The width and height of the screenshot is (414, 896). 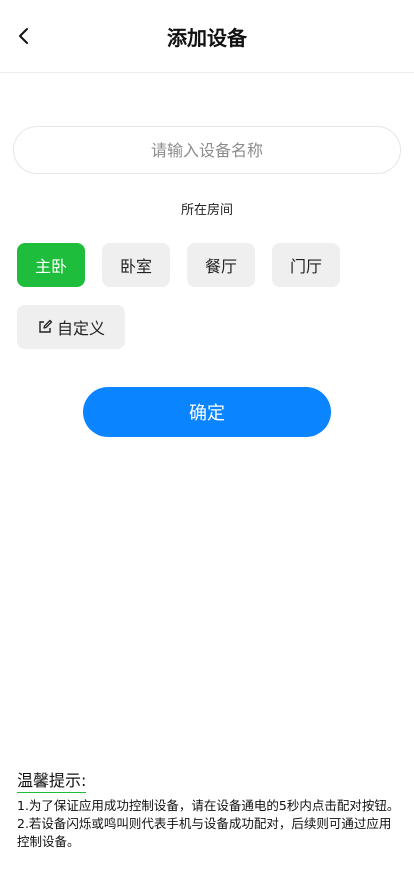 I want to click on room-label: 所在房间, so click(x=206, y=210).